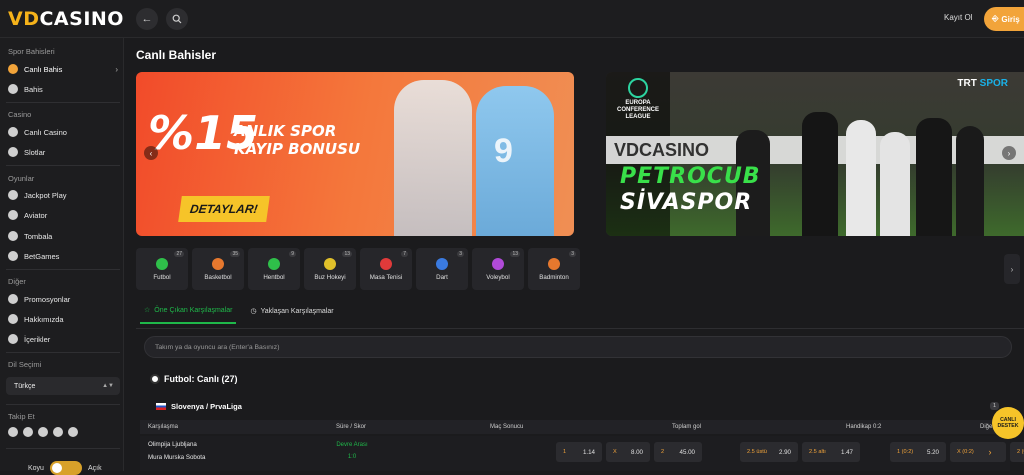 The image size is (1024, 475). I want to click on odd-label: 1 (0:2), so click(905, 452).